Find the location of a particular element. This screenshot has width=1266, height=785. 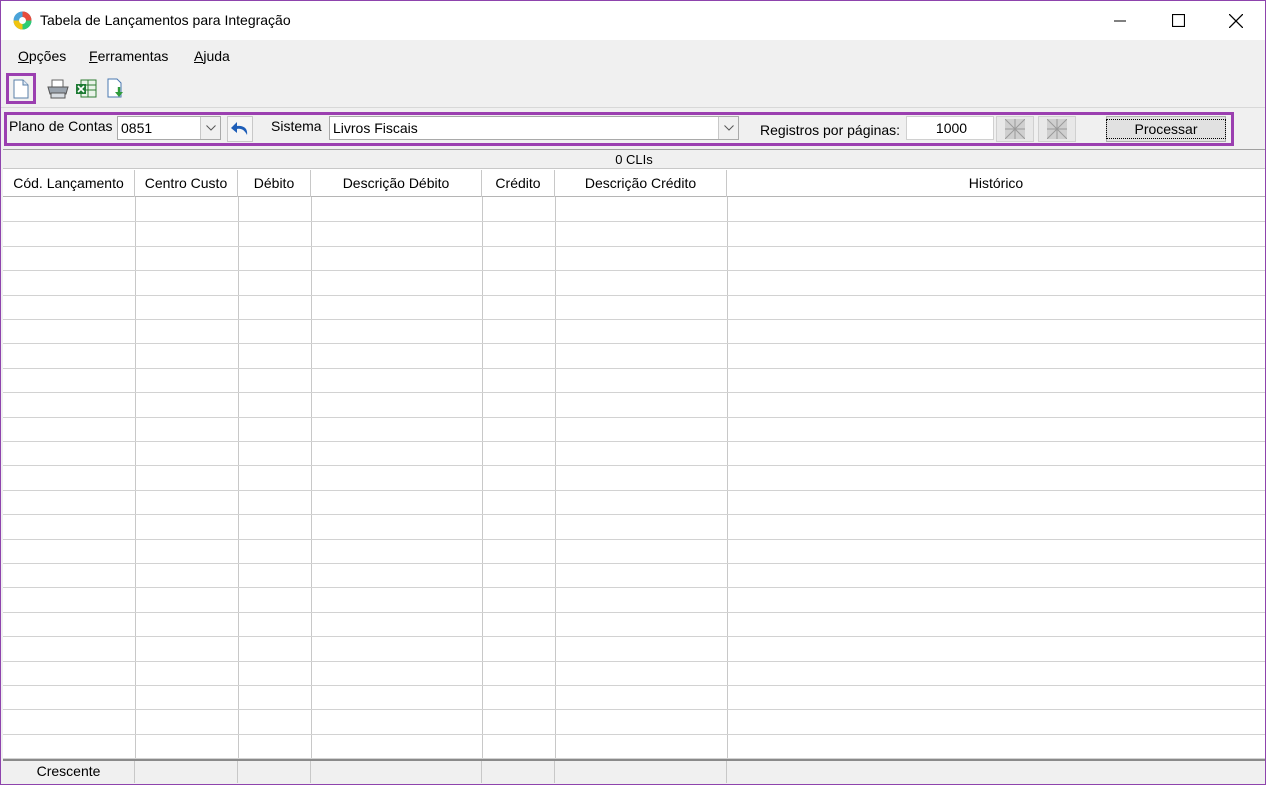

menu-ajuda: Ajuda is located at coordinates (212, 56).